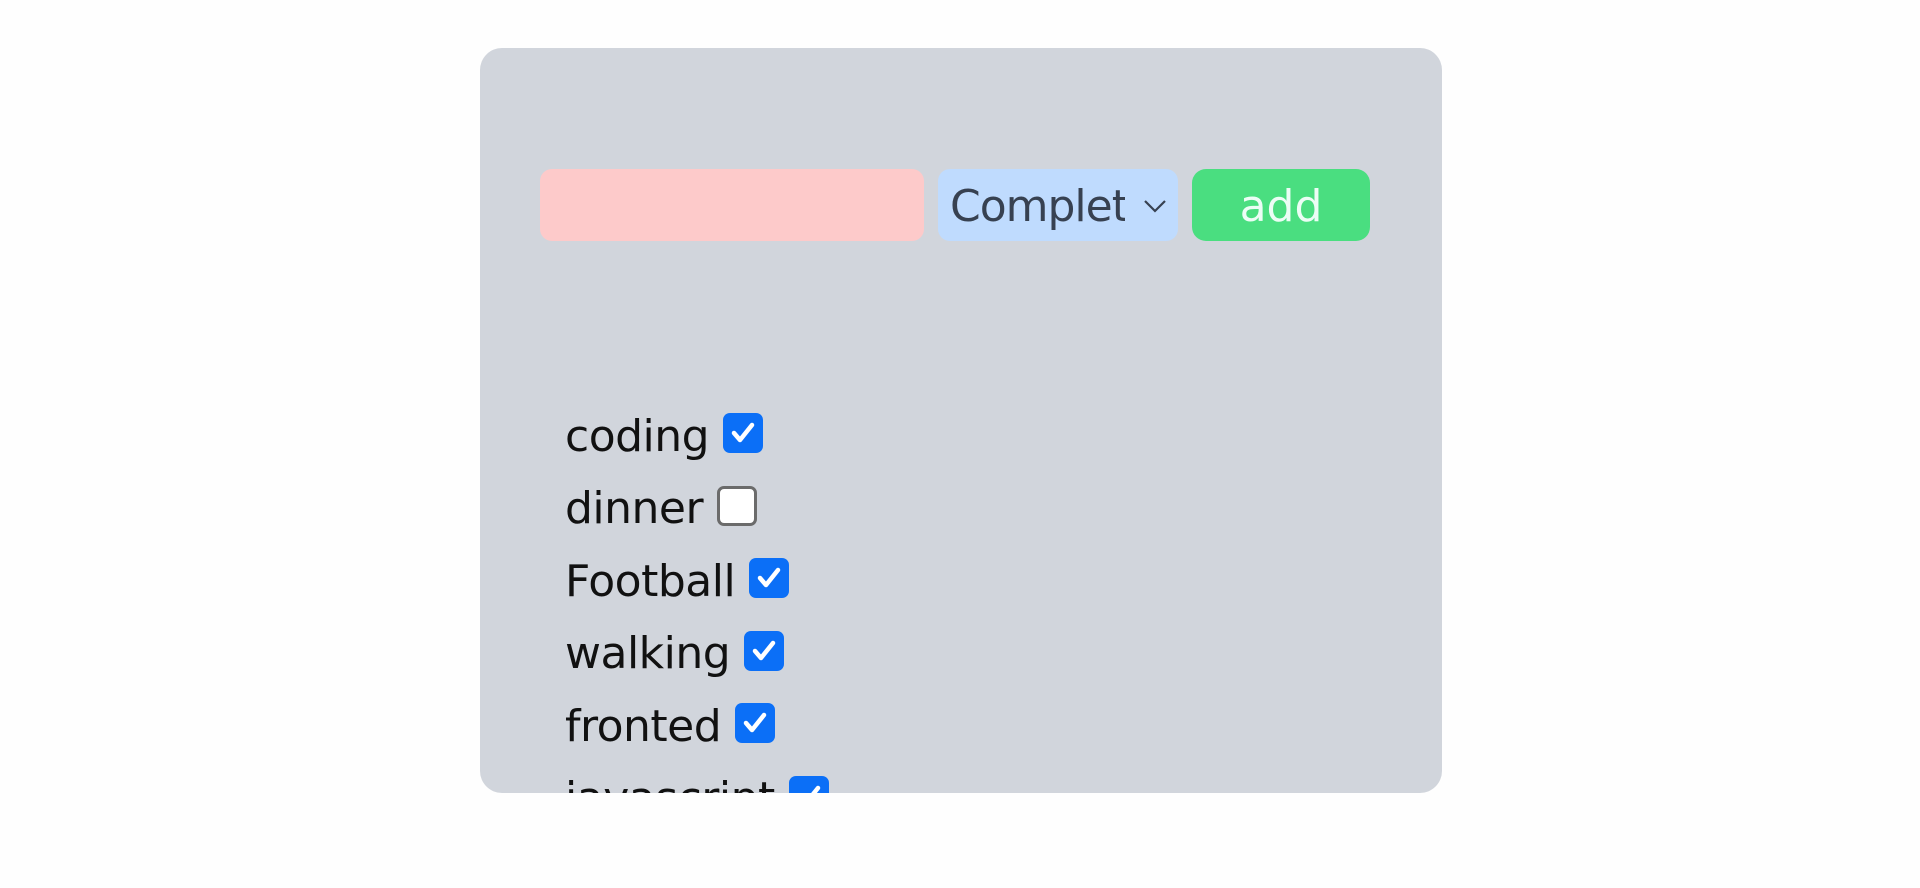 Image resolution: width=1920 pixels, height=888 pixels. Describe the element at coordinates (1155, 206) in the screenshot. I see `chevron-down-icon` at that location.